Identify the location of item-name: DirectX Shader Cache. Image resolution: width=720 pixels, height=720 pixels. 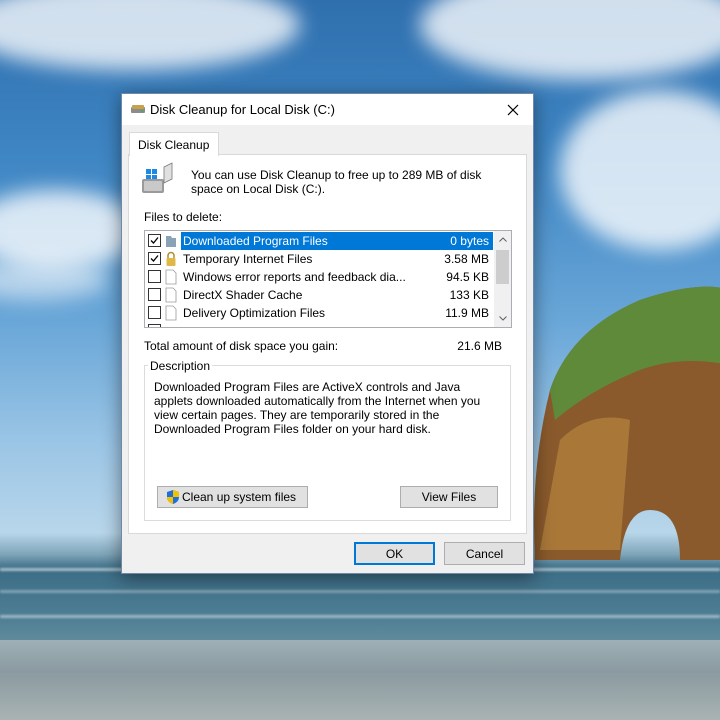
(243, 295).